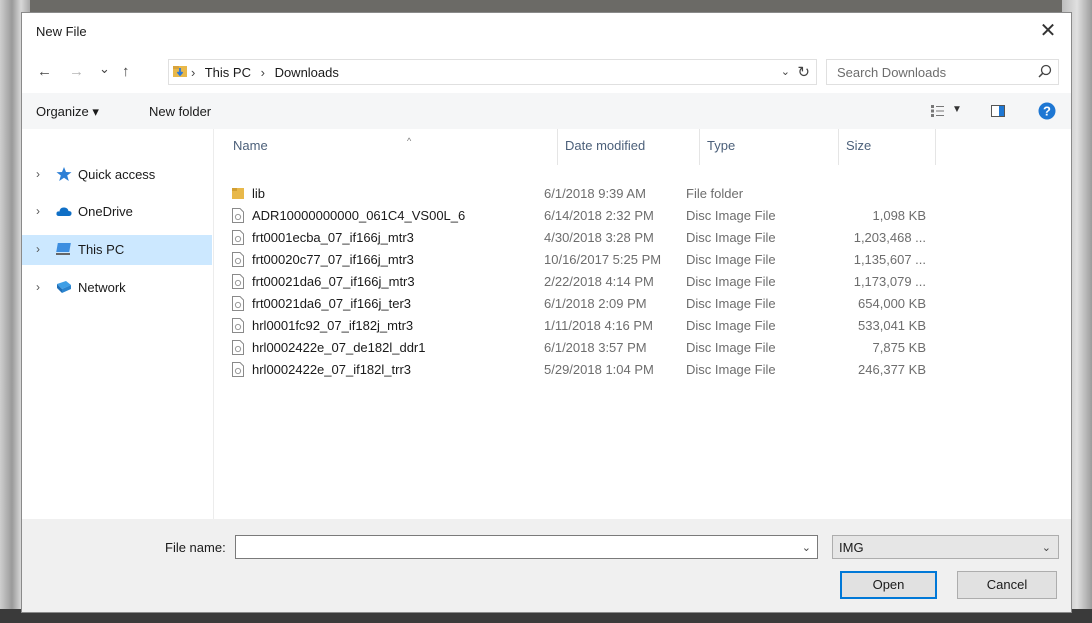 Image resolution: width=1092 pixels, height=623 pixels. I want to click on file-name: frt00021da6_07_if166j_ter3, so click(332, 303).